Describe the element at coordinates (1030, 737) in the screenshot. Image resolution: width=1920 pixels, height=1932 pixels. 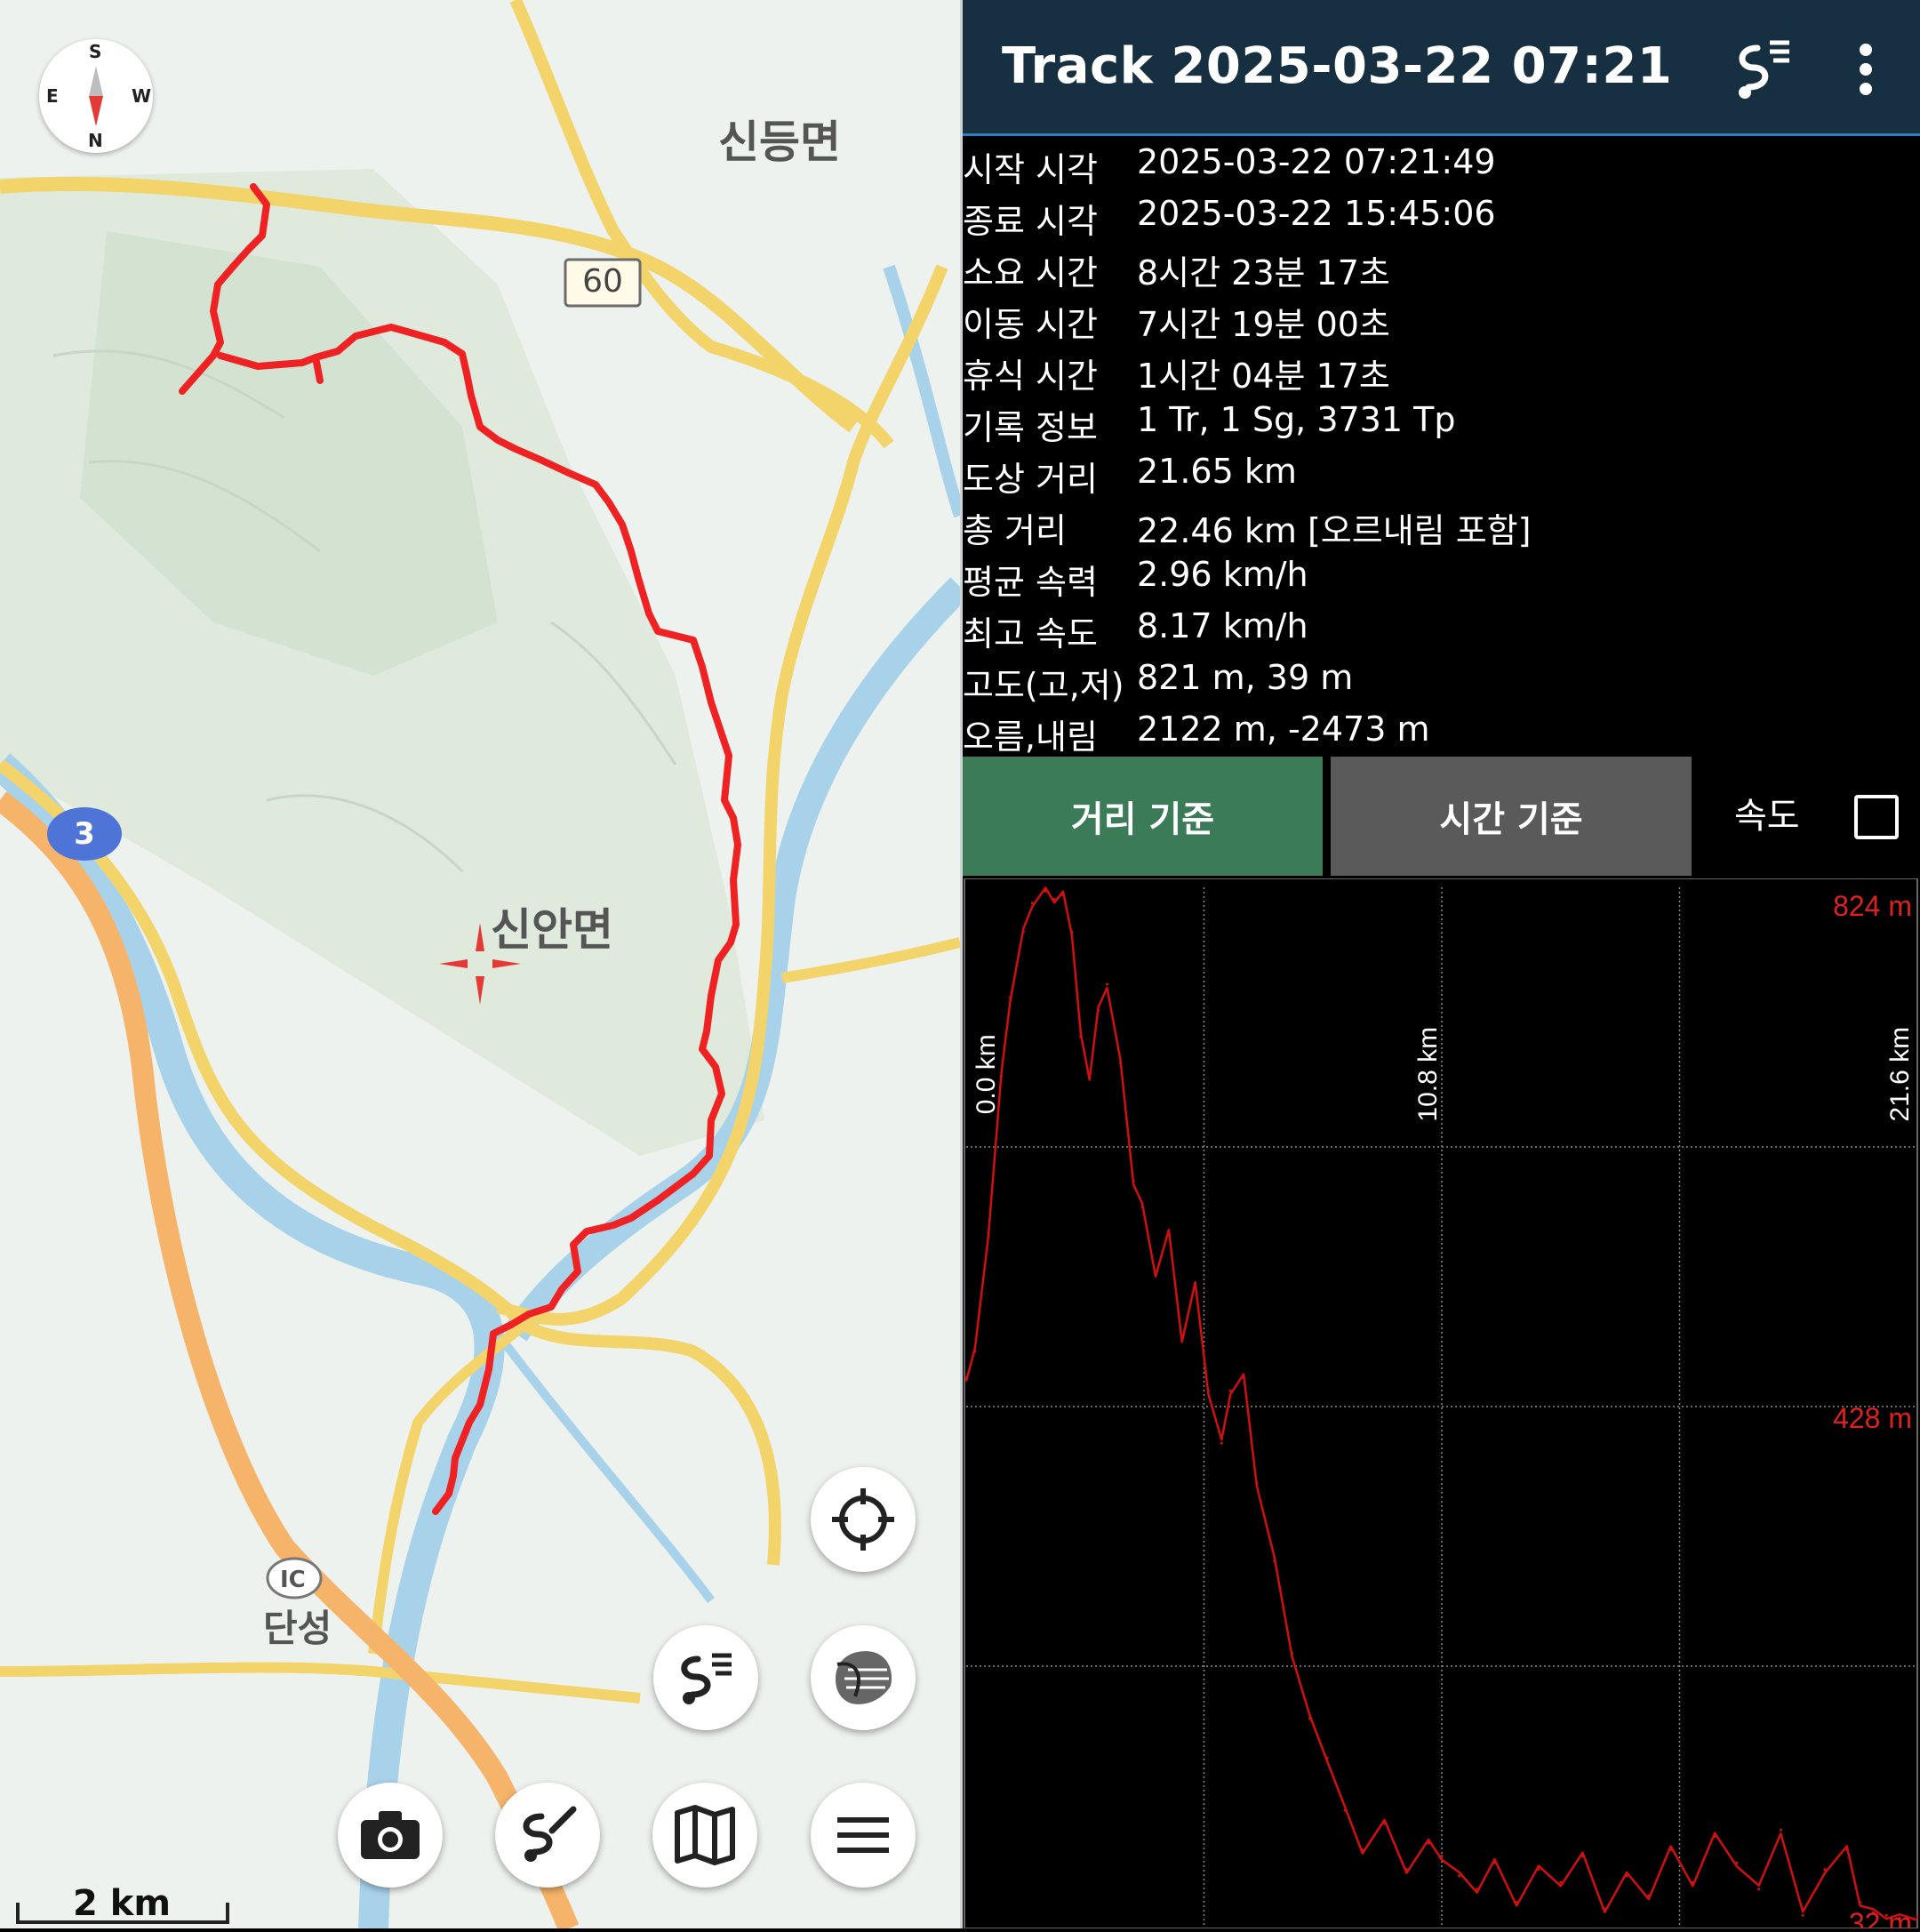
I see `stat-label: 오름,내림` at that location.